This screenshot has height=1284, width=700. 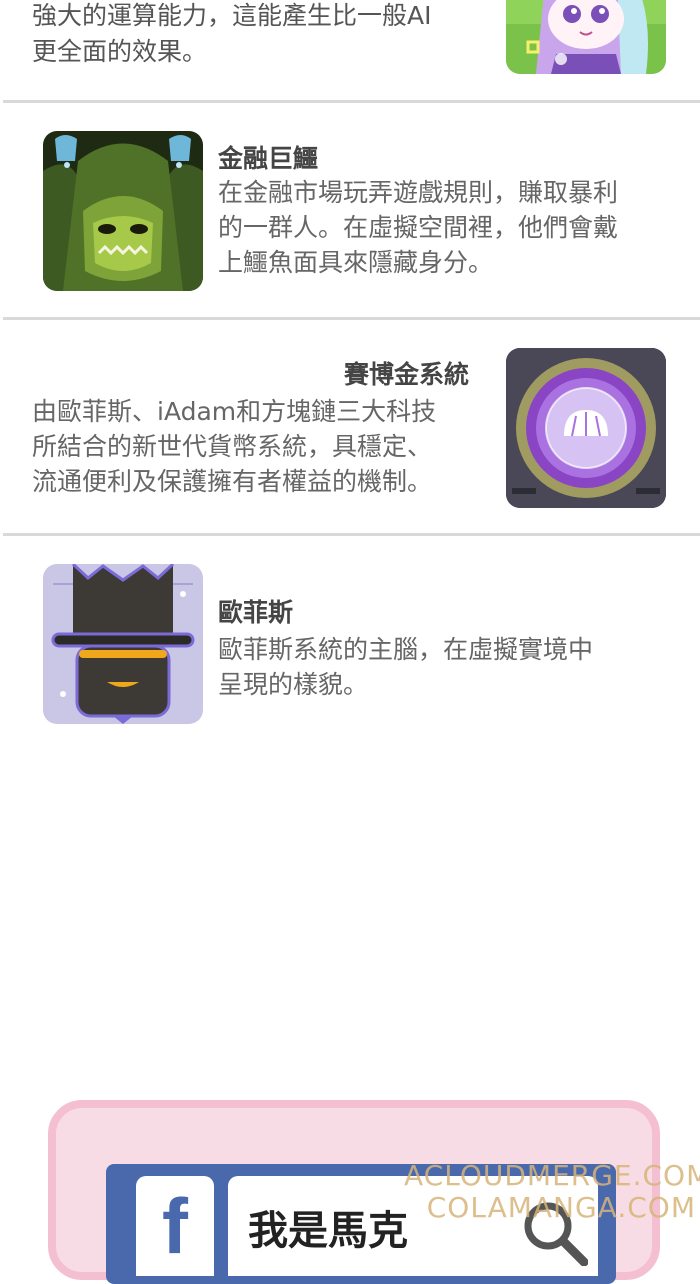 I want to click on watermark: ACLOUDMERGE.COM COLAMANGA.COM, so click(x=552, y=1191).